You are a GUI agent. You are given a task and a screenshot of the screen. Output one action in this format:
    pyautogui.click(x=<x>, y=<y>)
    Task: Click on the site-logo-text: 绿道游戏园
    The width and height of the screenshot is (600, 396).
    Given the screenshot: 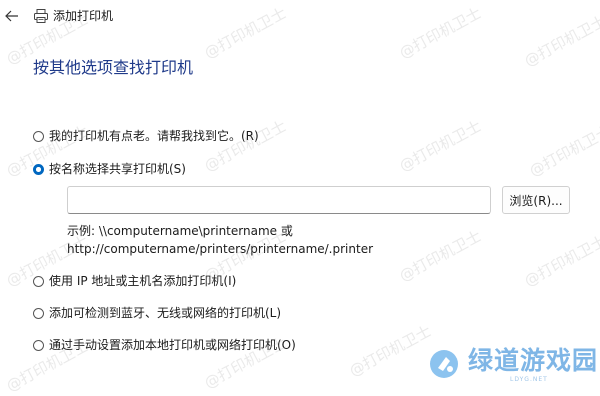 What is the action you would take?
    pyautogui.click(x=533, y=360)
    